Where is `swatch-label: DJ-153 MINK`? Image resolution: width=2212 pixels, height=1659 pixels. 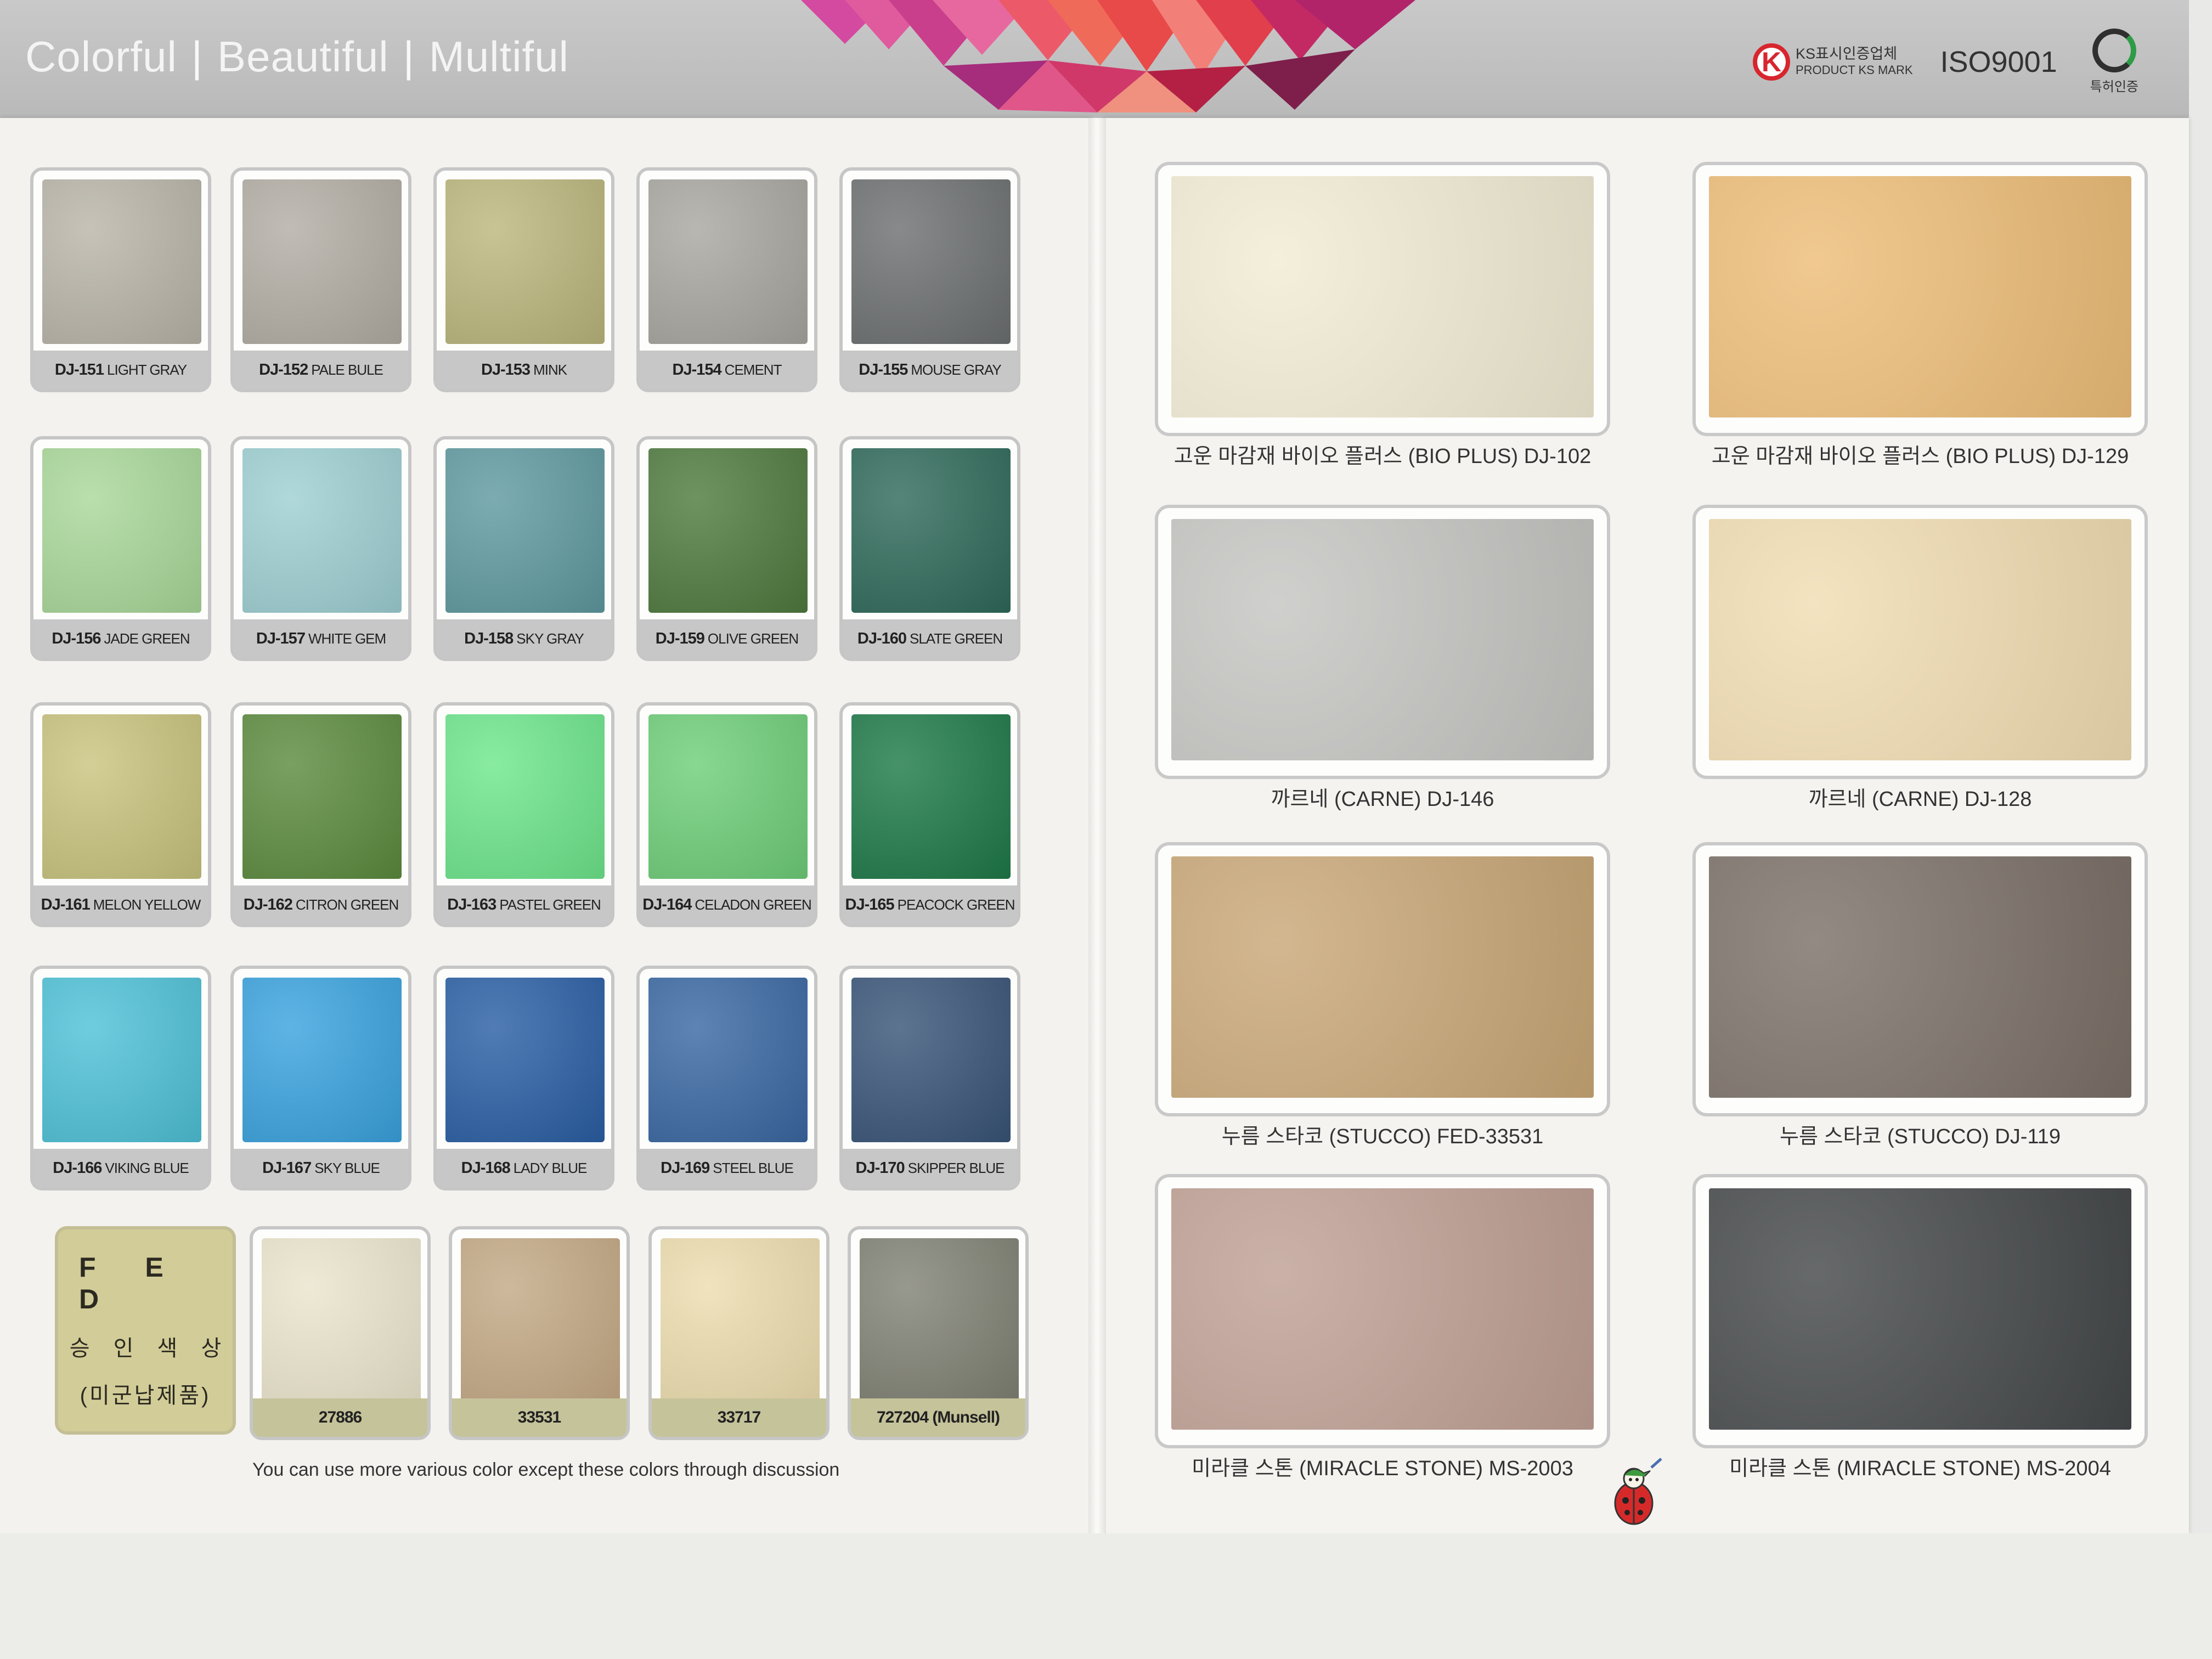 swatch-label: DJ-153 MINK is located at coordinates (524, 370).